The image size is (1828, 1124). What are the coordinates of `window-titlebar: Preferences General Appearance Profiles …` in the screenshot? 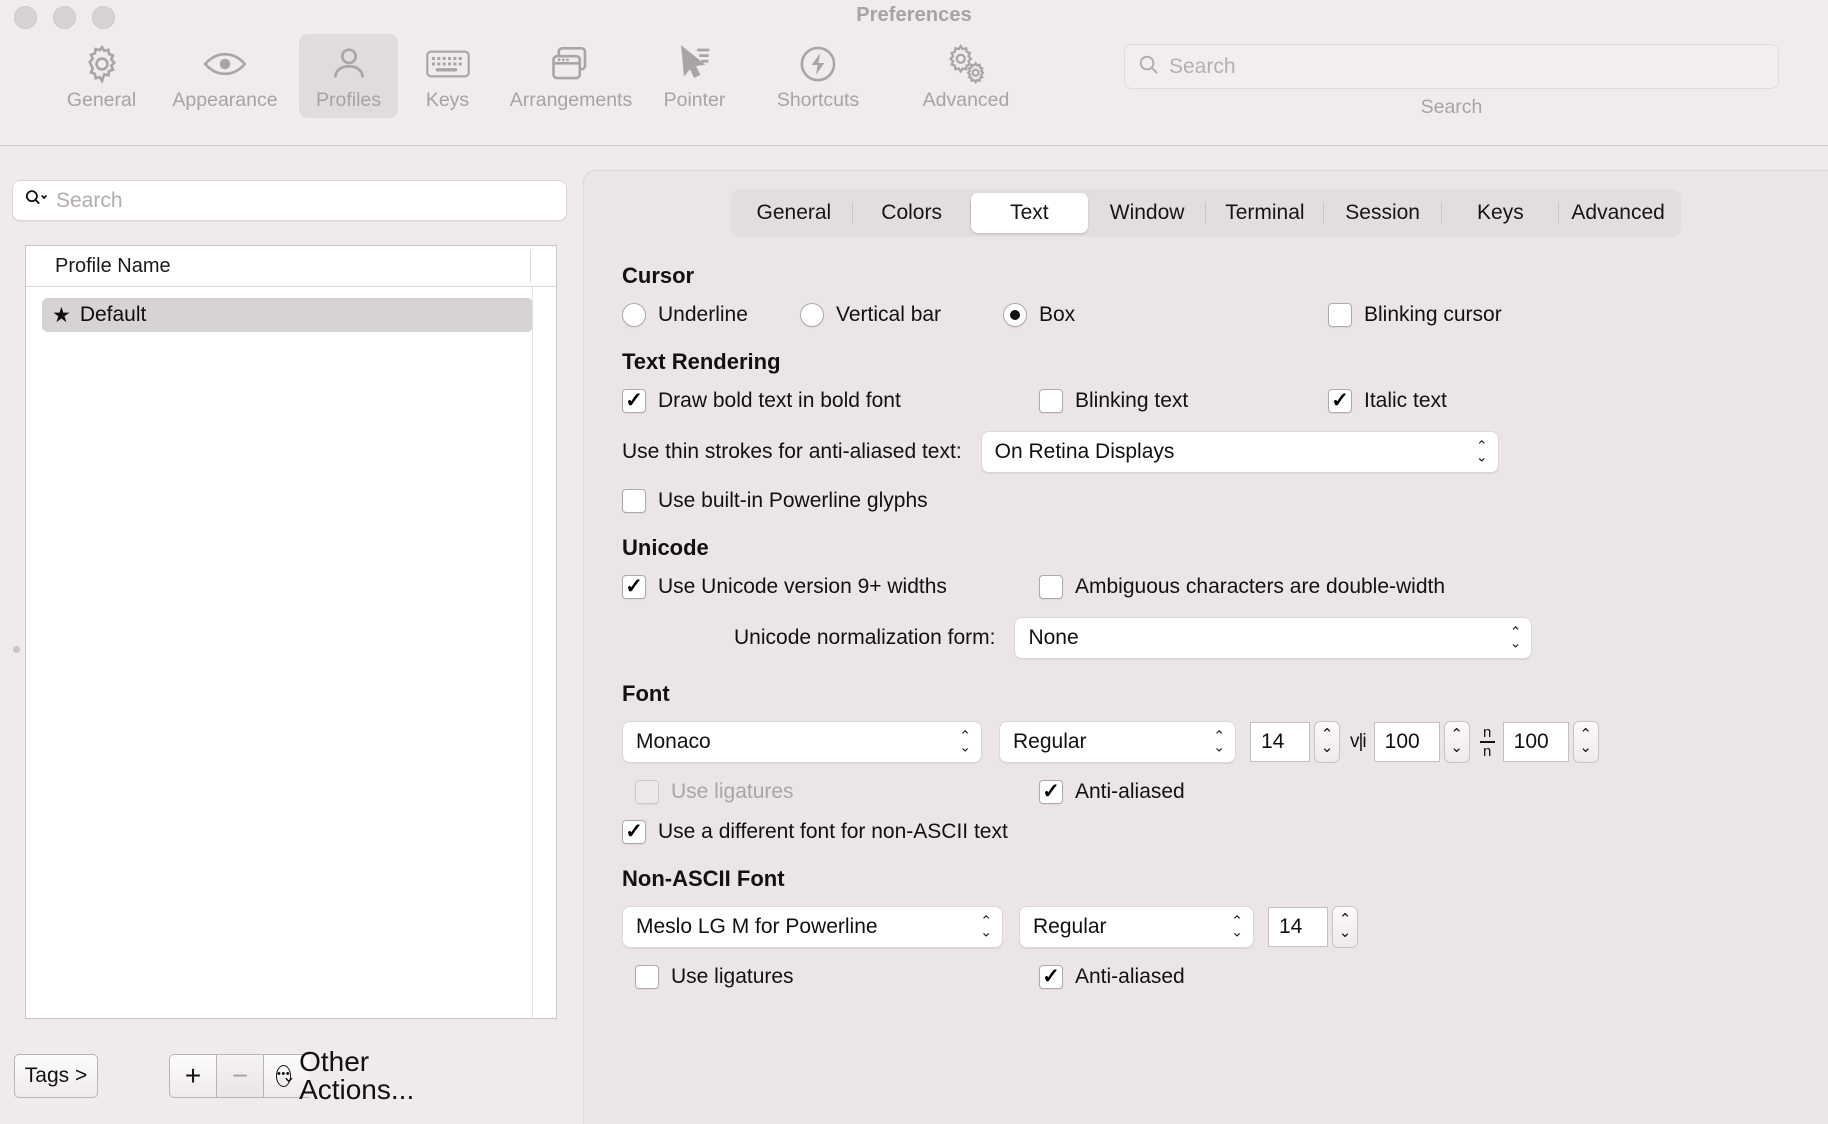 It's located at (914, 73).